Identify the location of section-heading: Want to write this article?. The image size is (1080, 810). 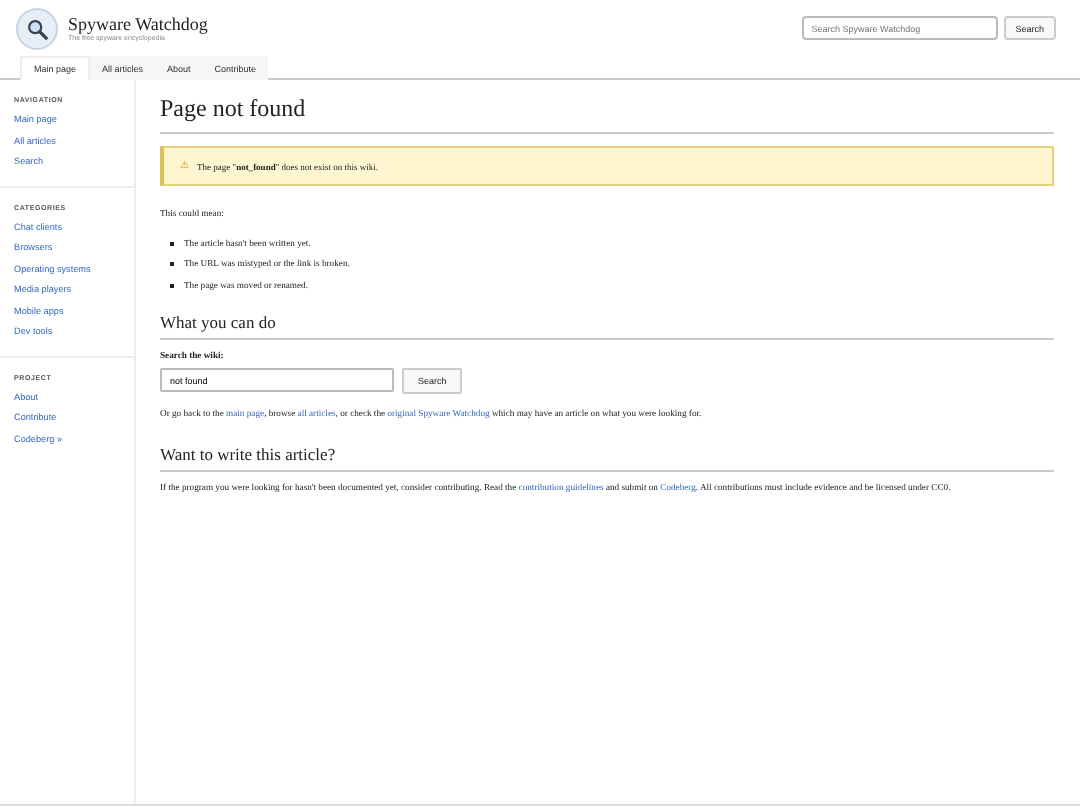
(607, 457).